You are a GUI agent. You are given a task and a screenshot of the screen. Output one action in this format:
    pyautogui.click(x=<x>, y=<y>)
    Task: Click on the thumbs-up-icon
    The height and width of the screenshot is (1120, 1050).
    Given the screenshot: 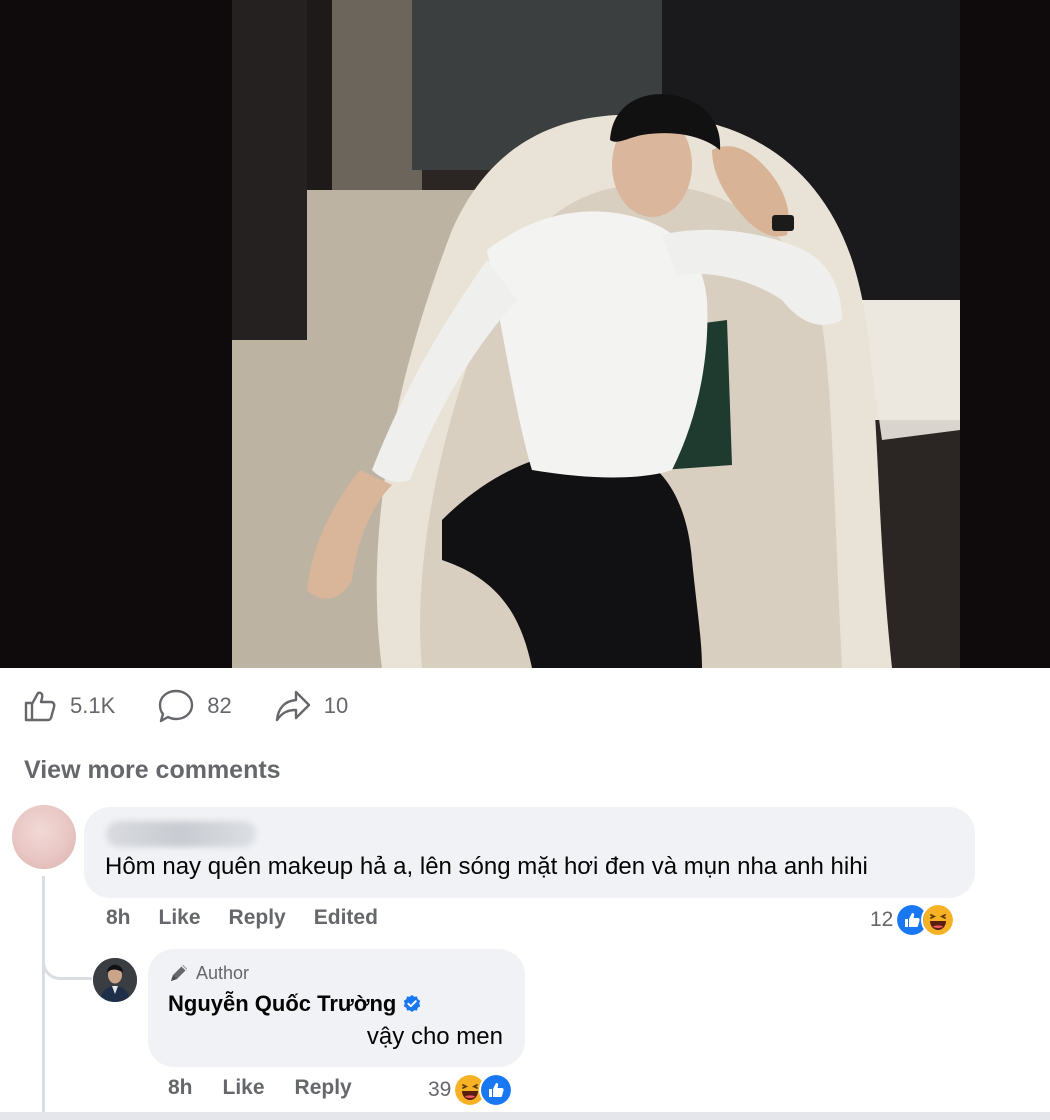 What is the action you would take?
    pyautogui.click(x=40, y=706)
    